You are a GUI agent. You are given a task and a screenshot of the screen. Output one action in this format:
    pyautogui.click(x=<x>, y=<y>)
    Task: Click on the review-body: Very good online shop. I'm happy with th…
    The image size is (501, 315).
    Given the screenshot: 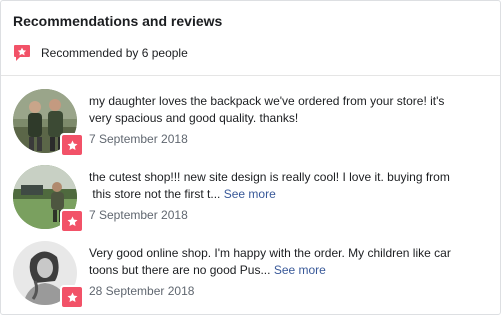 What is the action you would take?
    pyautogui.click(x=291, y=272)
    